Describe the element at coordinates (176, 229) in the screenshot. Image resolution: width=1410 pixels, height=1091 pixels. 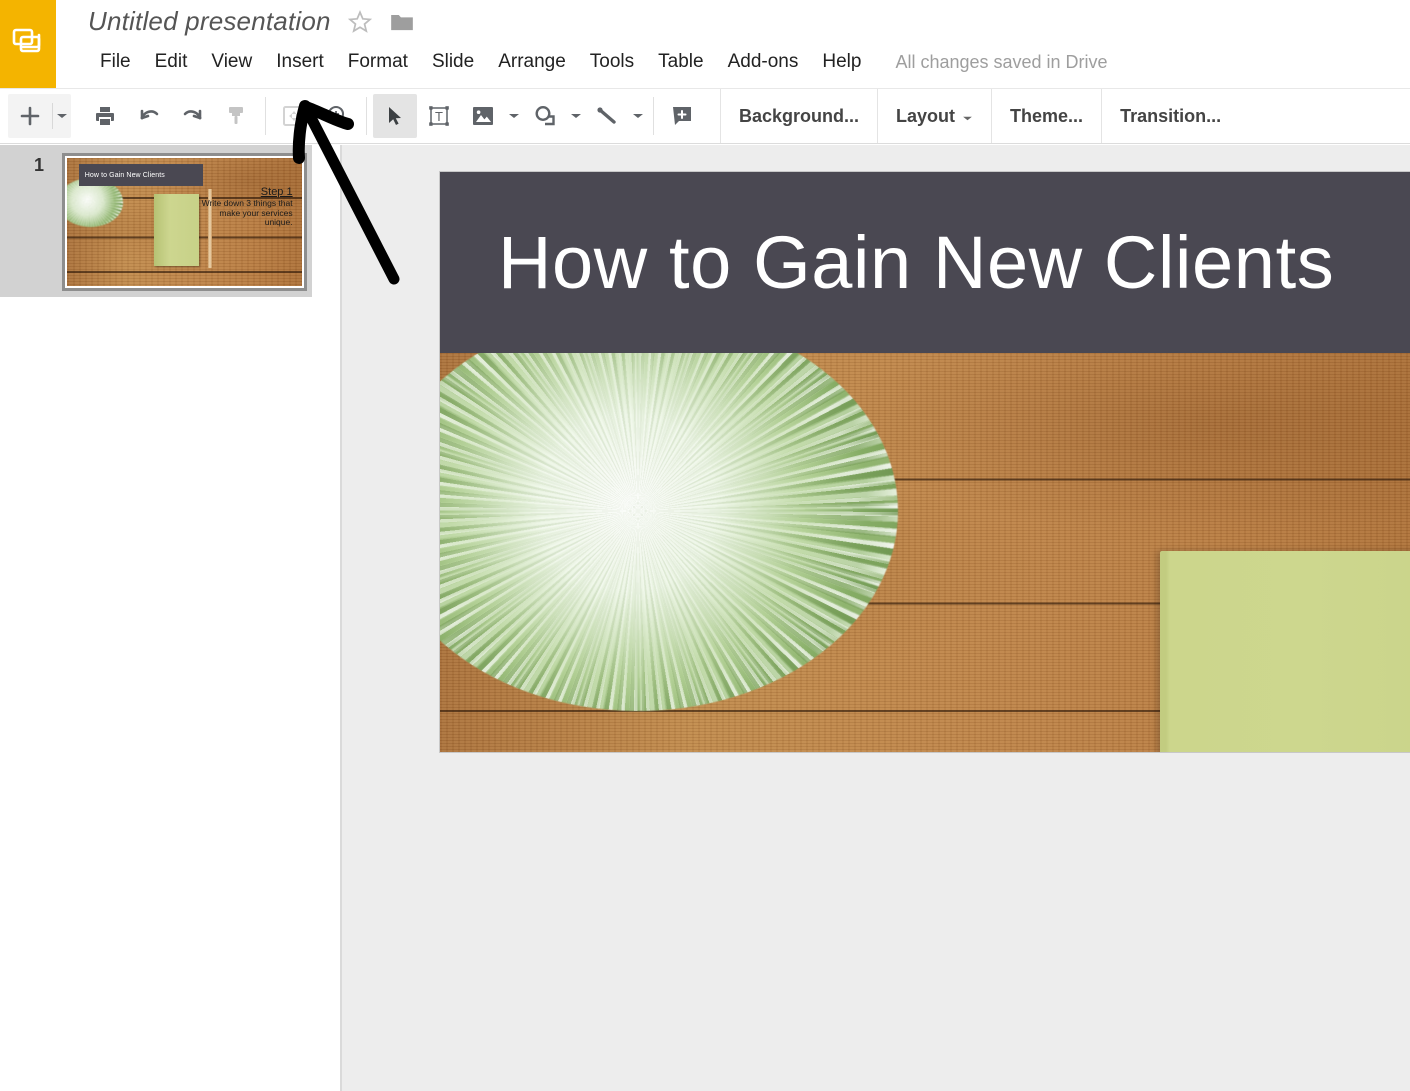
I see `thumbnail-notebook-image` at that location.